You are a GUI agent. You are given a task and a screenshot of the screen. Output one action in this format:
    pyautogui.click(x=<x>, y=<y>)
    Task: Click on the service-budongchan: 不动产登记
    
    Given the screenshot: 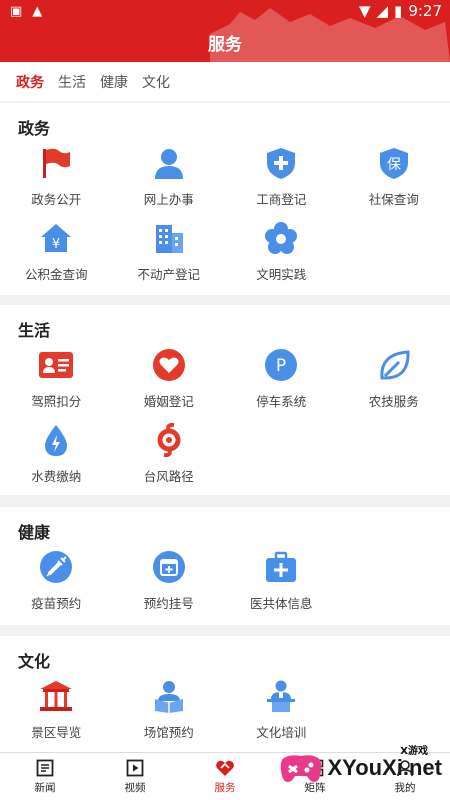 What is the action you would take?
    pyautogui.click(x=169, y=255)
    